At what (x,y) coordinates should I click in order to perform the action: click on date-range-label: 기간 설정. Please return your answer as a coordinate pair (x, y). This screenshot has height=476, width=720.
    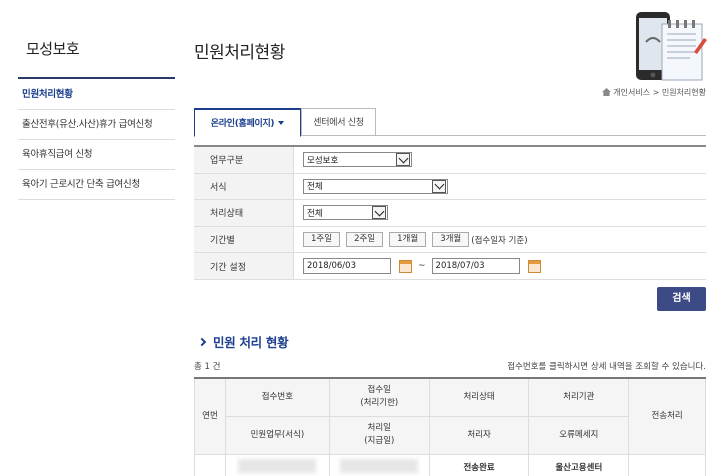
    Looking at the image, I should click on (244, 266).